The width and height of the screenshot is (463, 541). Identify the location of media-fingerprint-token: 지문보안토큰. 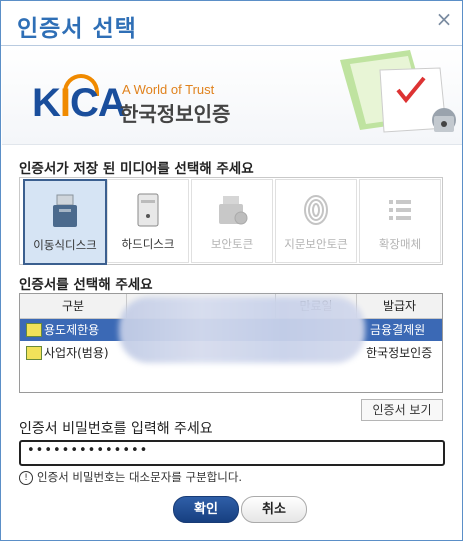
(316, 221).